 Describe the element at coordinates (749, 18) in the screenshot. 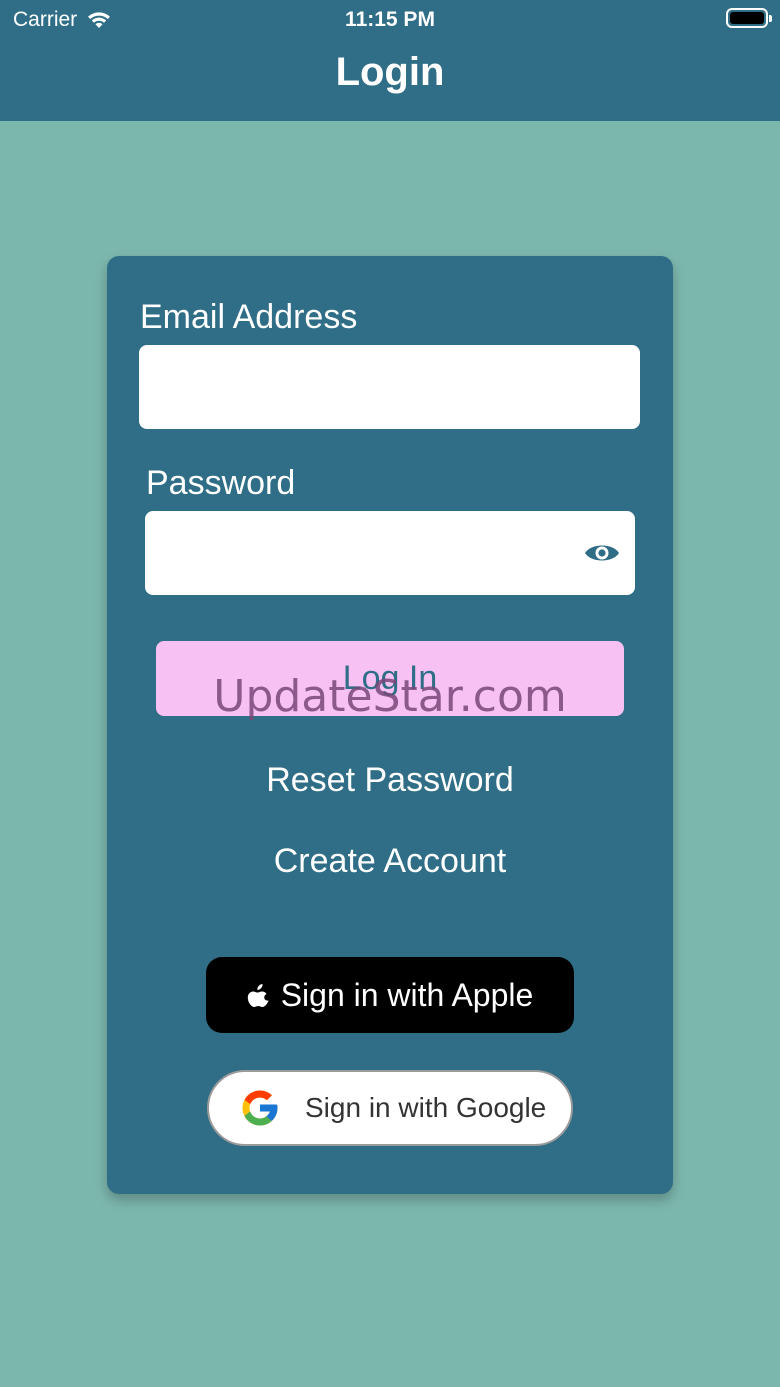

I see `battery-icon` at that location.